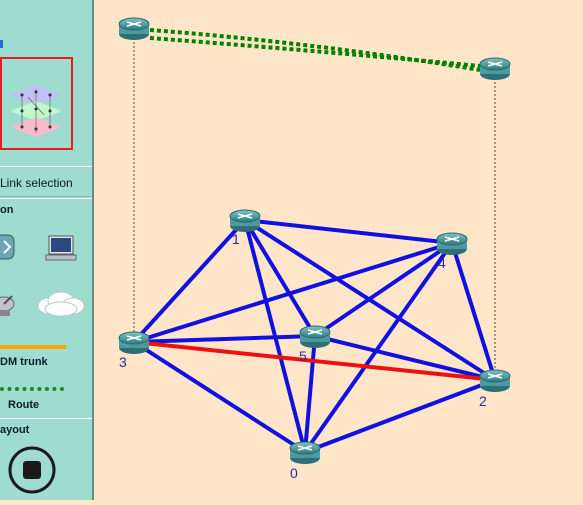 The height and width of the screenshot is (505, 583). I want to click on route-swatch, so click(32, 389).